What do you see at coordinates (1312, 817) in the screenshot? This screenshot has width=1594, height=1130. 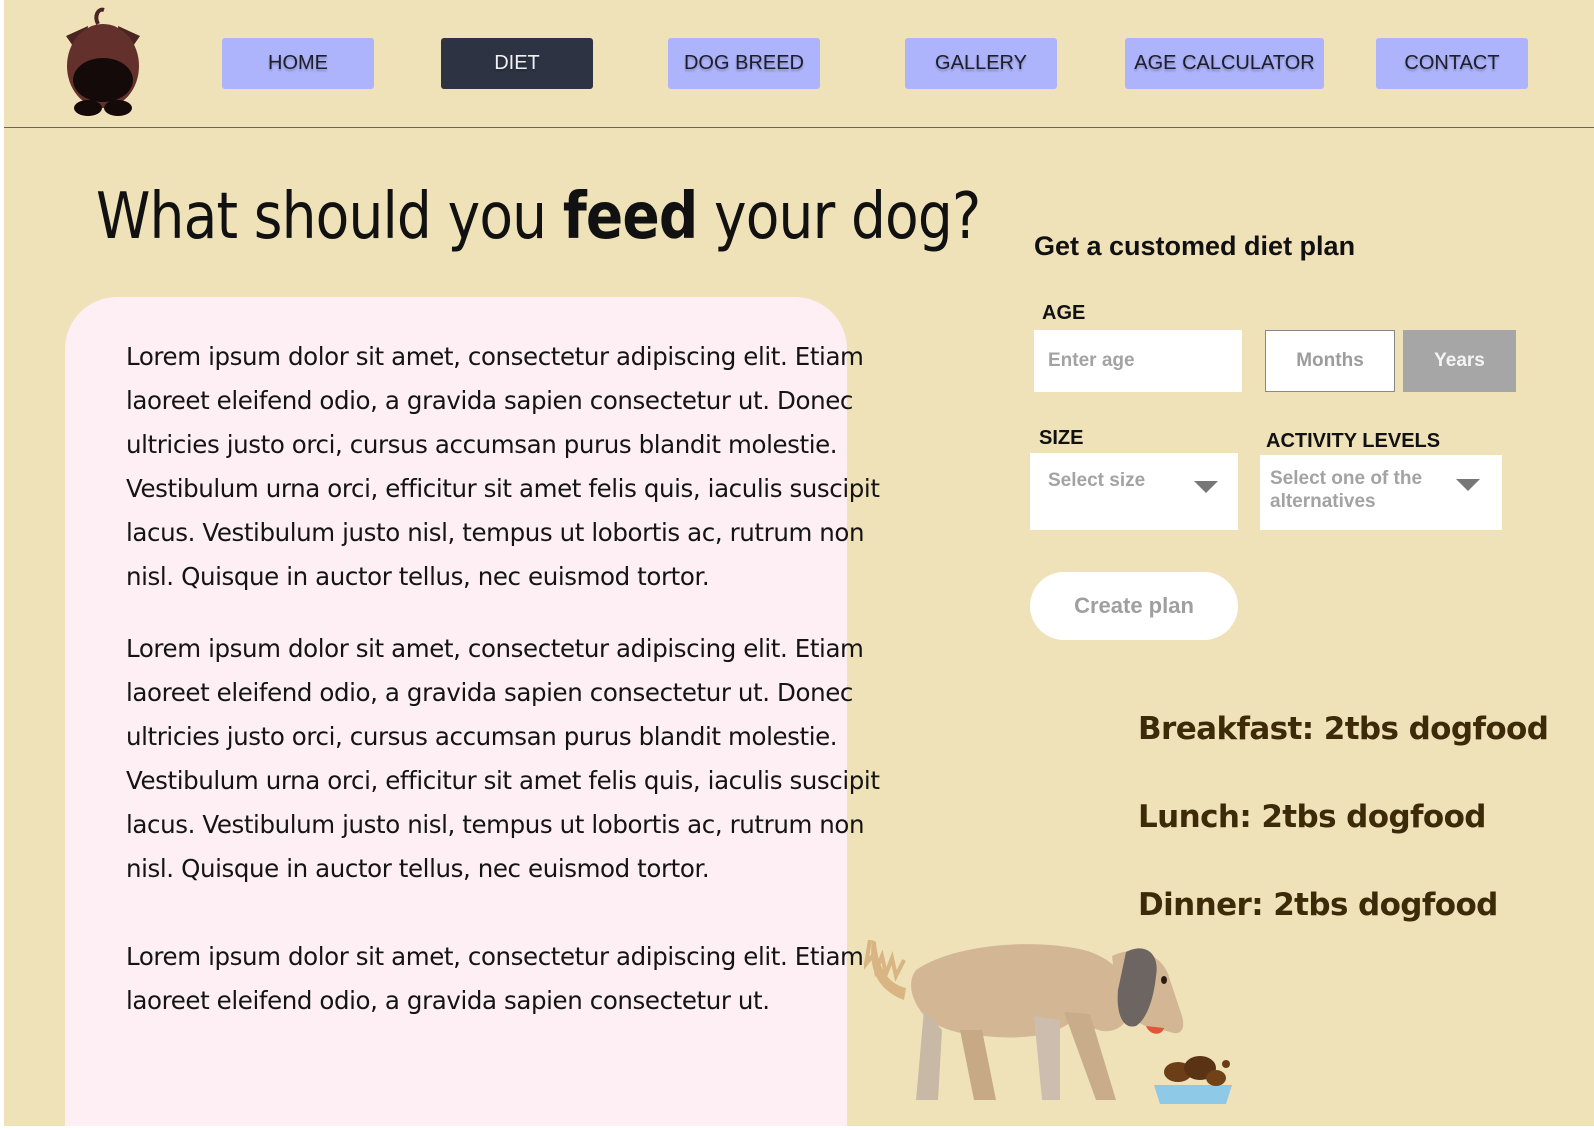 I see `plan-lunch: Lunch: 2tbs dogfood` at bounding box center [1312, 817].